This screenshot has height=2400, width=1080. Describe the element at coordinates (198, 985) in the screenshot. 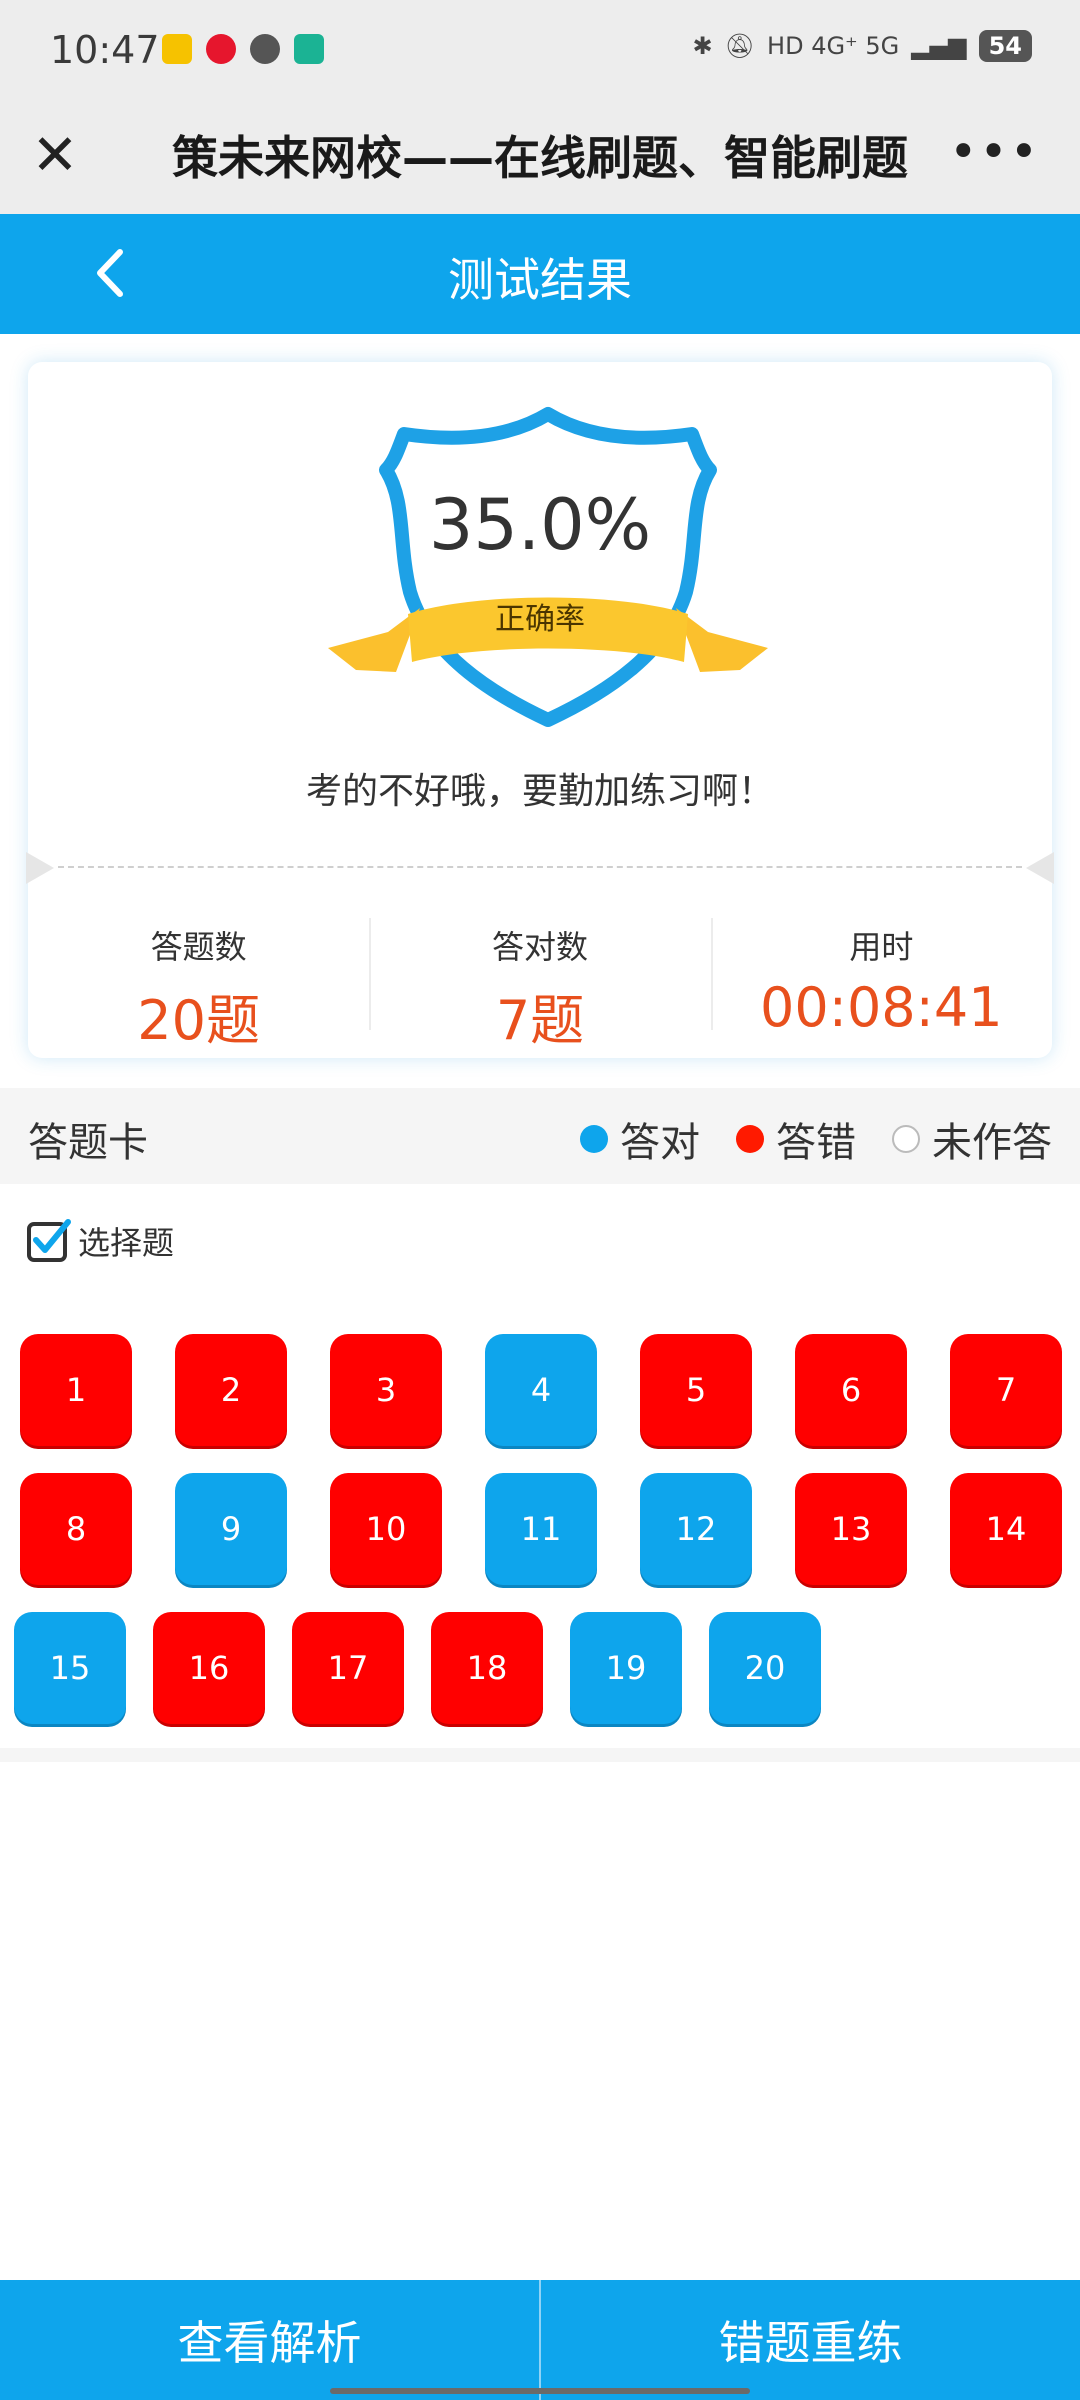

I see `stat-total: 答题数 20题` at that location.